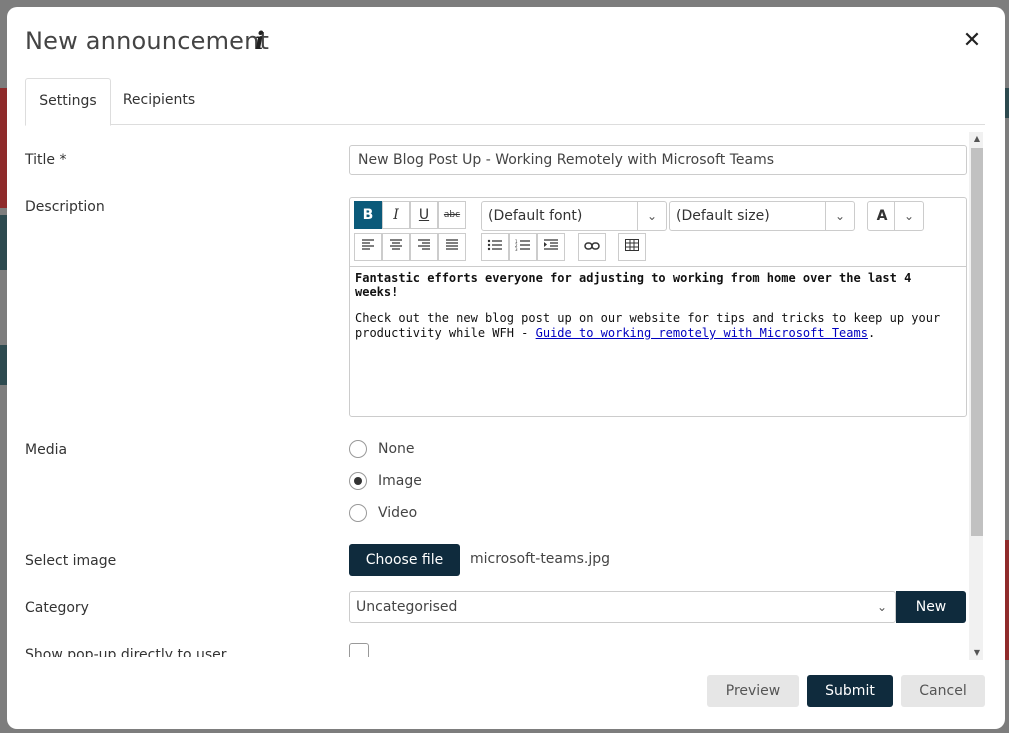 This screenshot has width=1009, height=733. What do you see at coordinates (505, 102) in the screenshot?
I see `tab-bar: Settings Recipients` at bounding box center [505, 102].